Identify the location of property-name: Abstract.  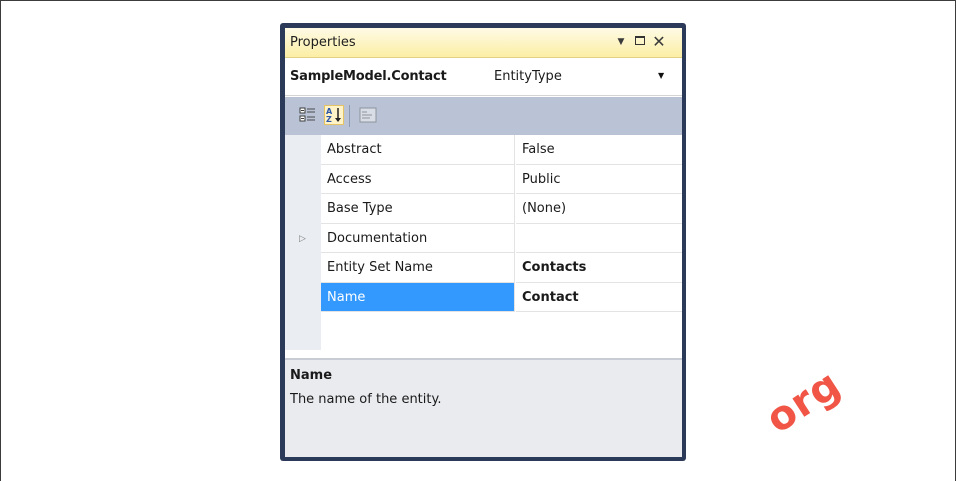
(418, 150).